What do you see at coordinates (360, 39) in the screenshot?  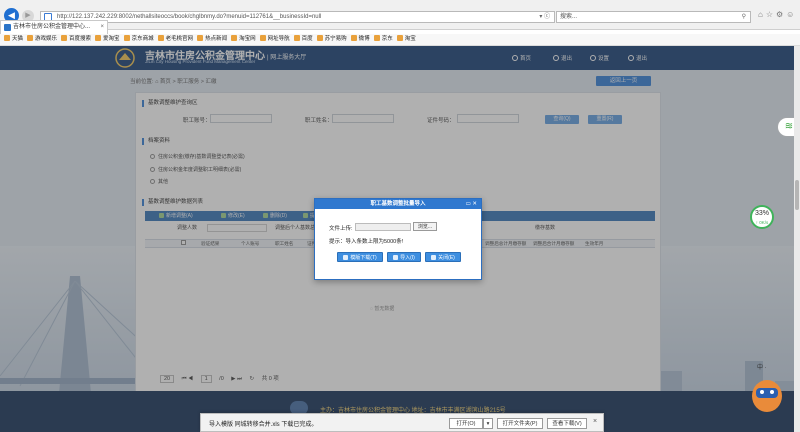 I see `favorite-link: 微博` at bounding box center [360, 39].